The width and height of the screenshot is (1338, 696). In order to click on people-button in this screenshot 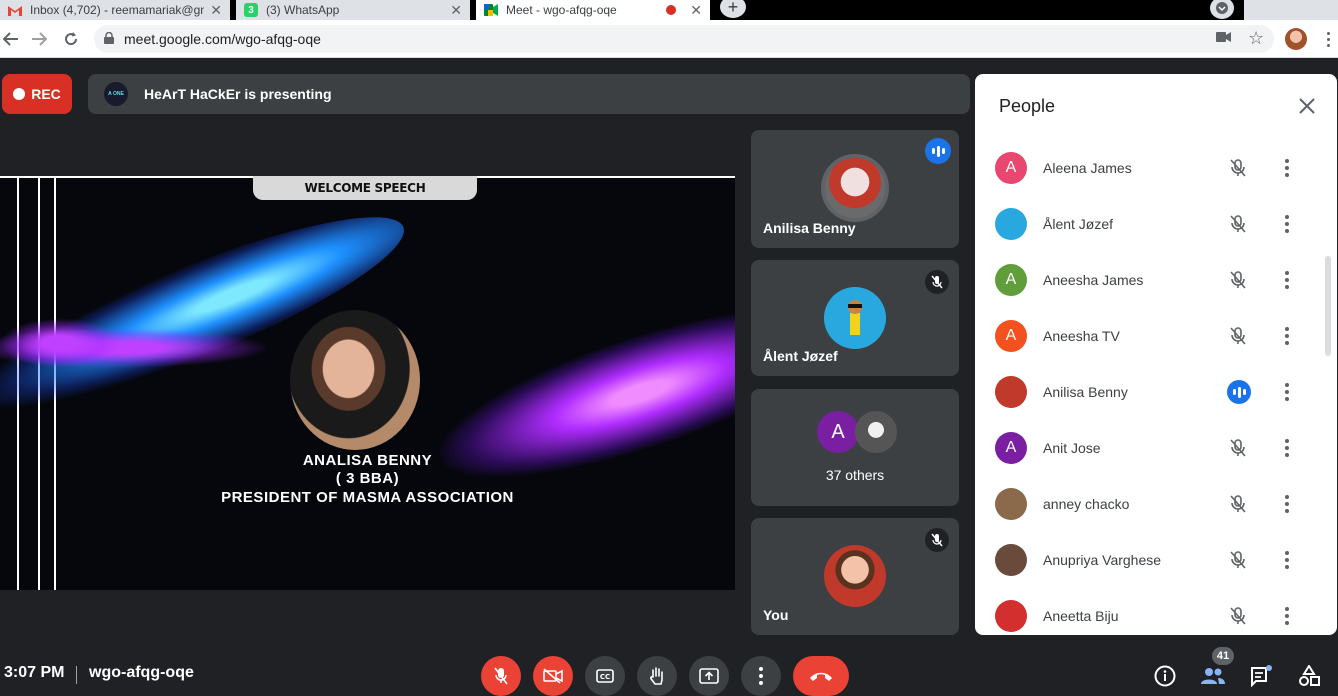, I will do `click(1213, 676)`.